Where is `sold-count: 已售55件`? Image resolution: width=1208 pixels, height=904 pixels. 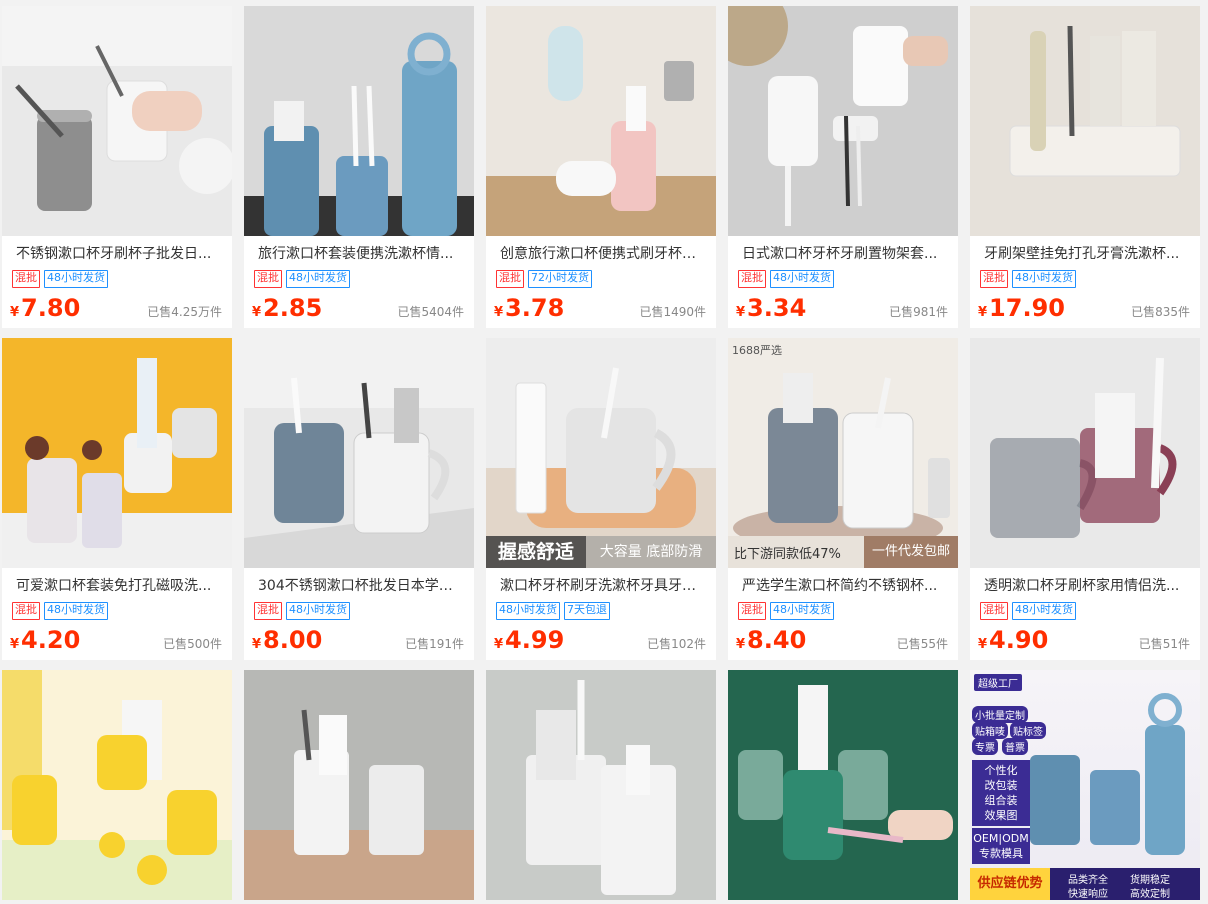
sold-count: 已售55件 is located at coordinates (922, 644).